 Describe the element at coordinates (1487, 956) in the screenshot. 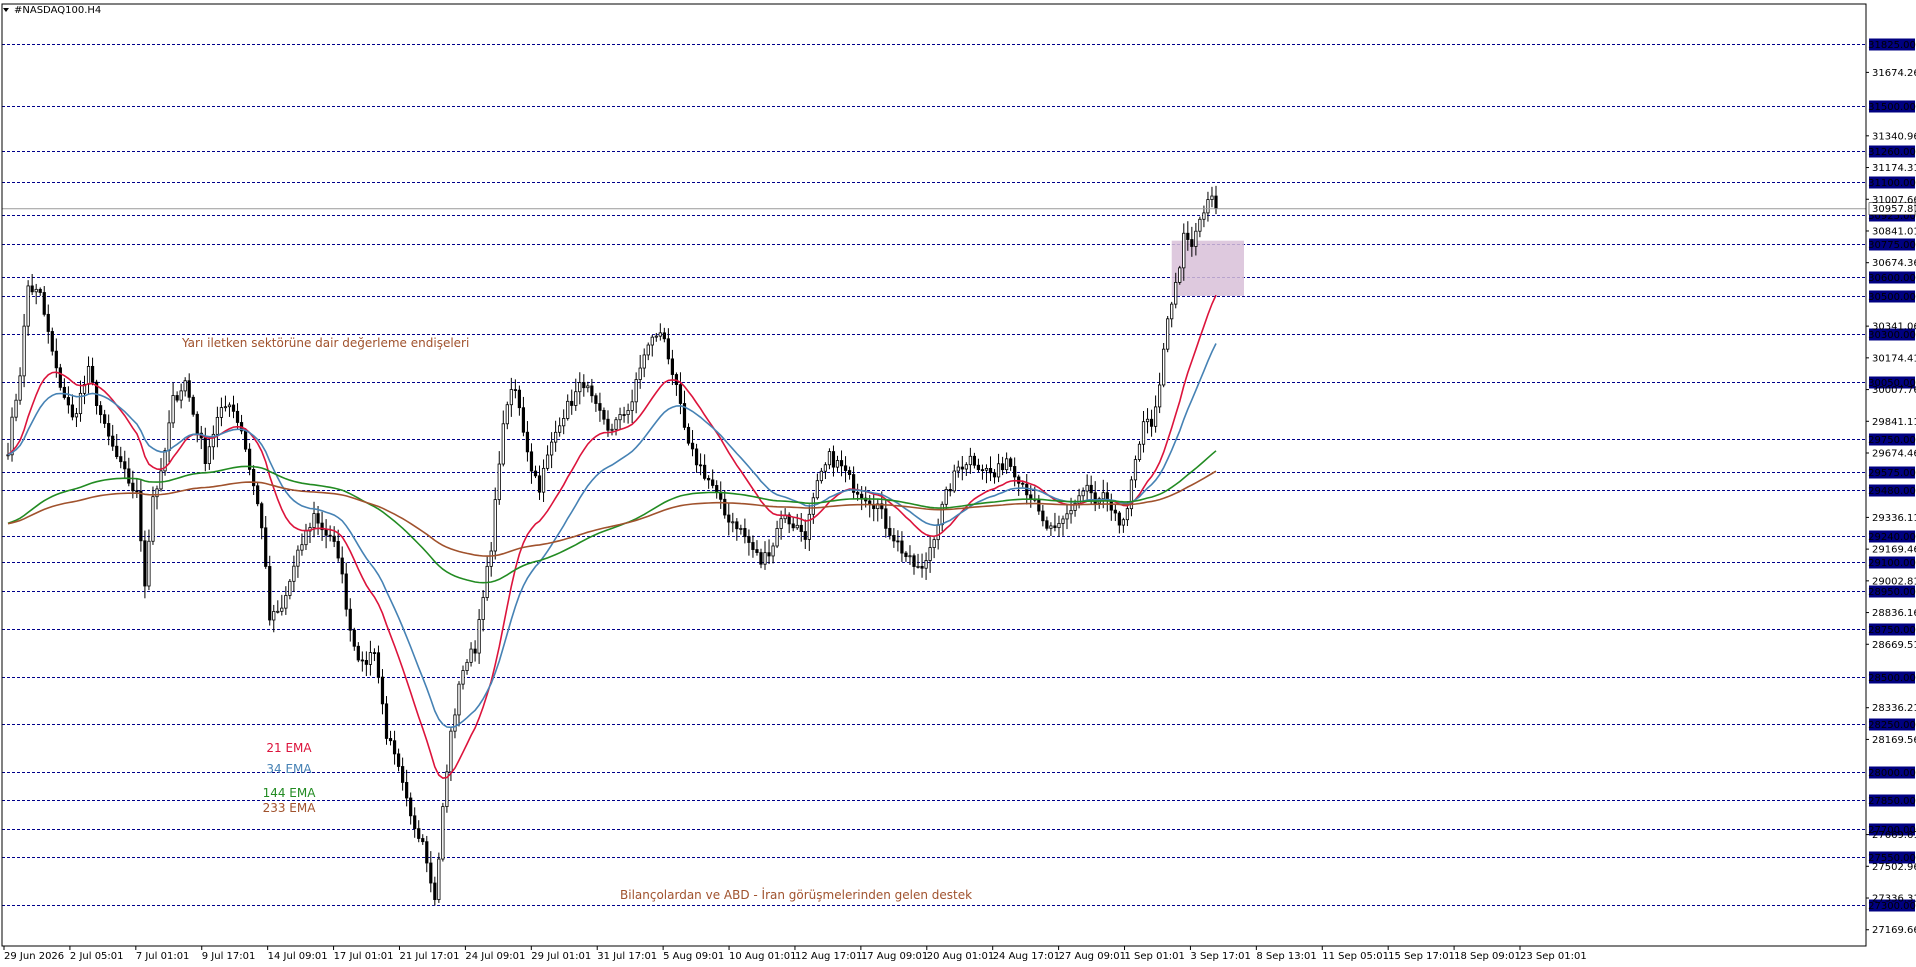

I see `time-tick-label: 18 Sep 09:01` at that location.